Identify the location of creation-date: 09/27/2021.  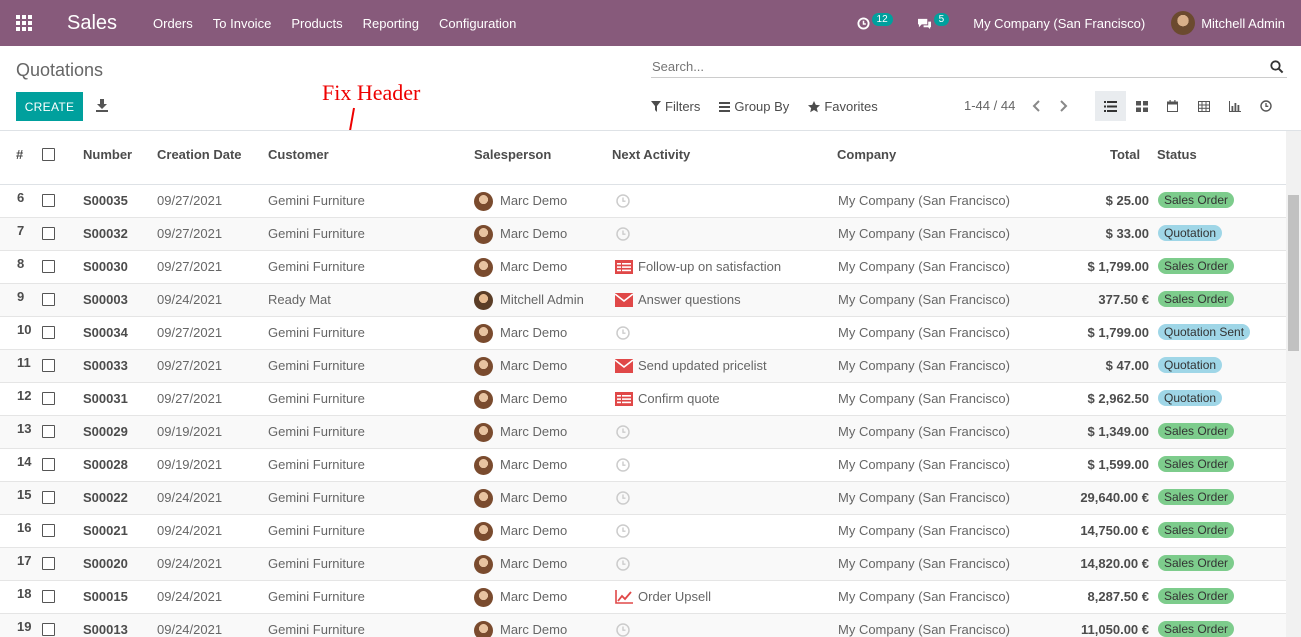
(190, 233).